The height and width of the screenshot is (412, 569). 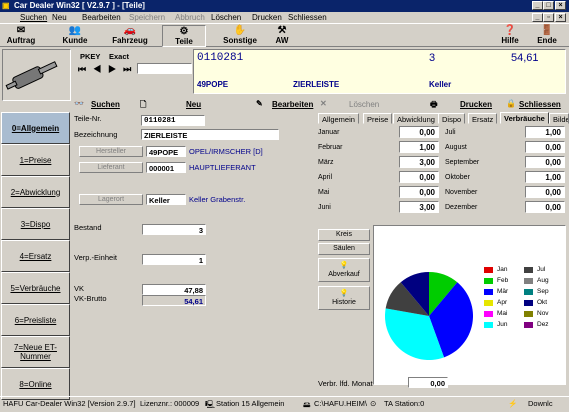 What do you see at coordinates (483, 118) in the screenshot?
I see `tab-ersatz: Ersatz` at bounding box center [483, 118].